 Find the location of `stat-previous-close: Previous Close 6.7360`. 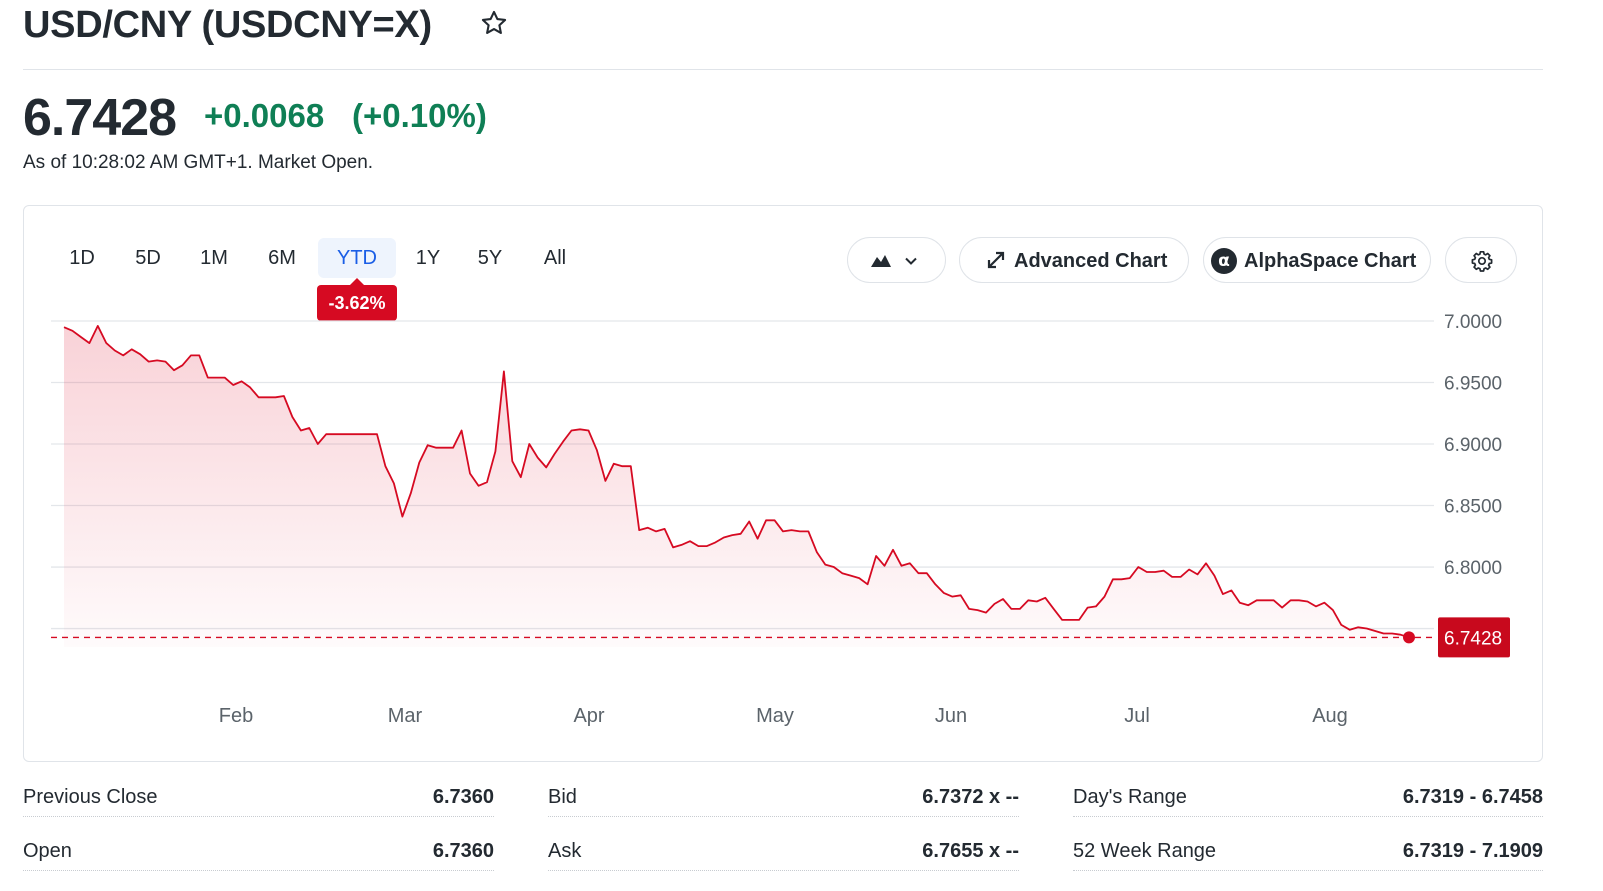

stat-previous-close: Previous Close 6.7360 is located at coordinates (258, 793).